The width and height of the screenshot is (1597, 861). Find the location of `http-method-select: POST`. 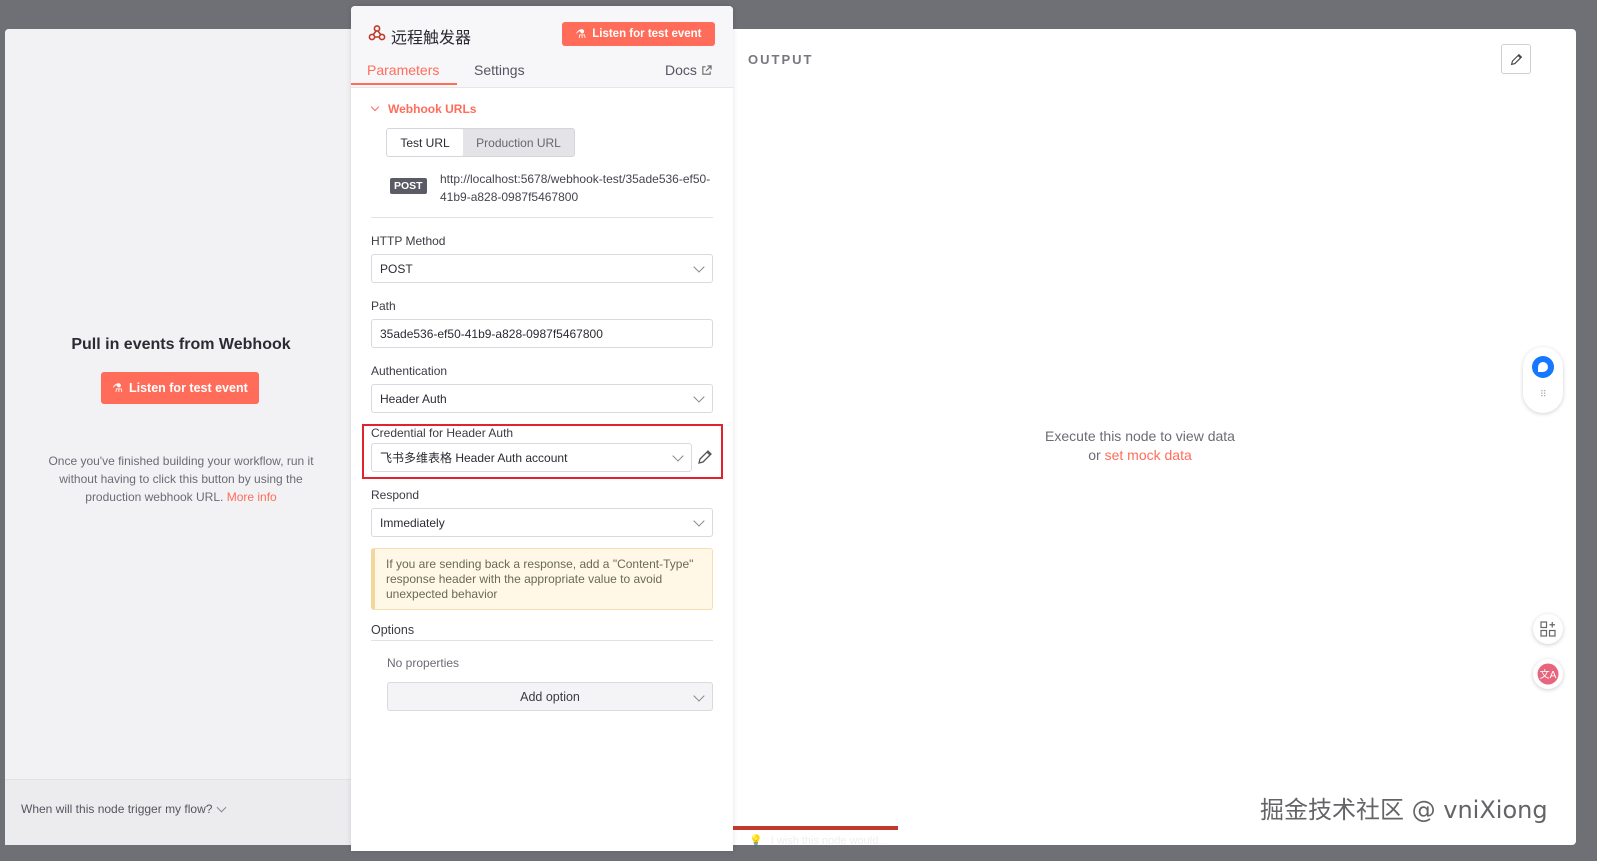

http-method-select: POST is located at coordinates (542, 268).